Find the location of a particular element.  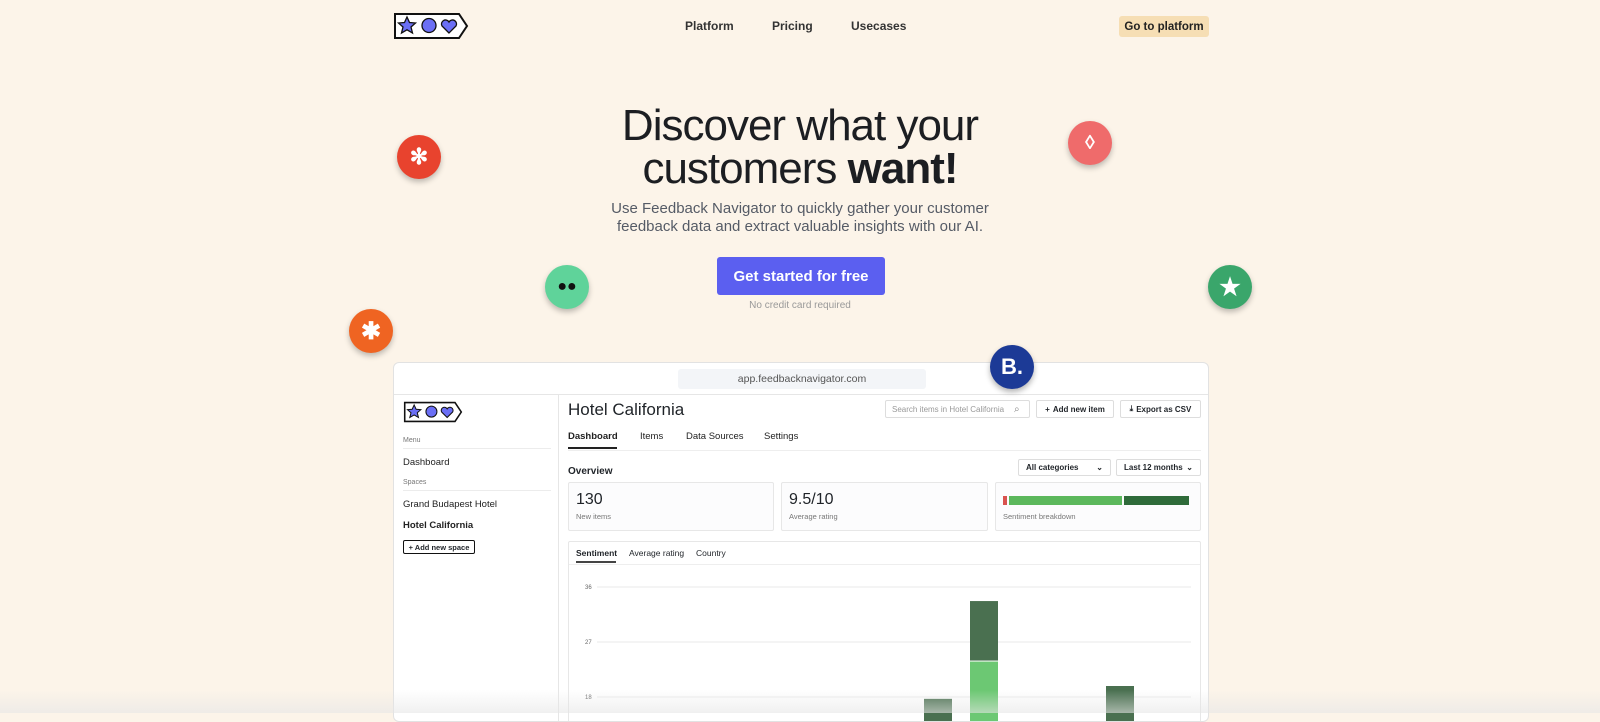

tab-data-sources: Data Sources is located at coordinates (715, 436).